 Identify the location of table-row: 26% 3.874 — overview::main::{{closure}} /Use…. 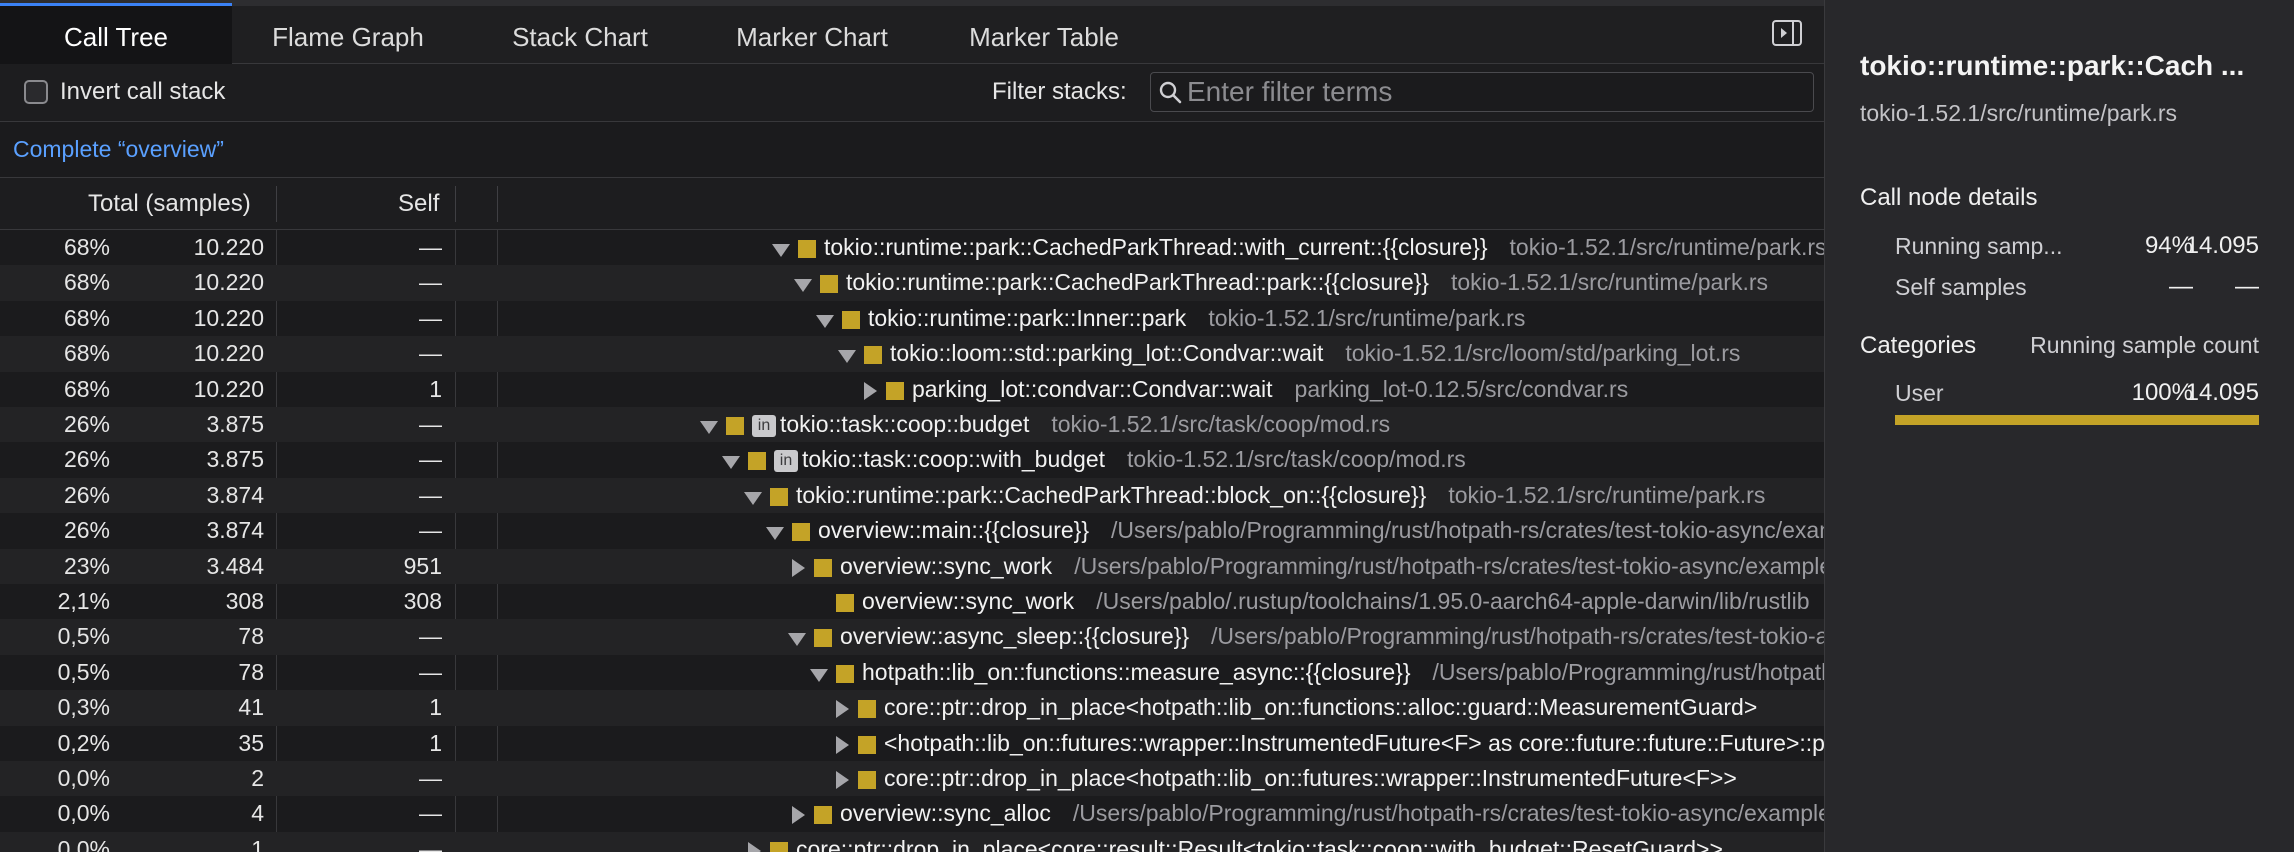
(912, 530).